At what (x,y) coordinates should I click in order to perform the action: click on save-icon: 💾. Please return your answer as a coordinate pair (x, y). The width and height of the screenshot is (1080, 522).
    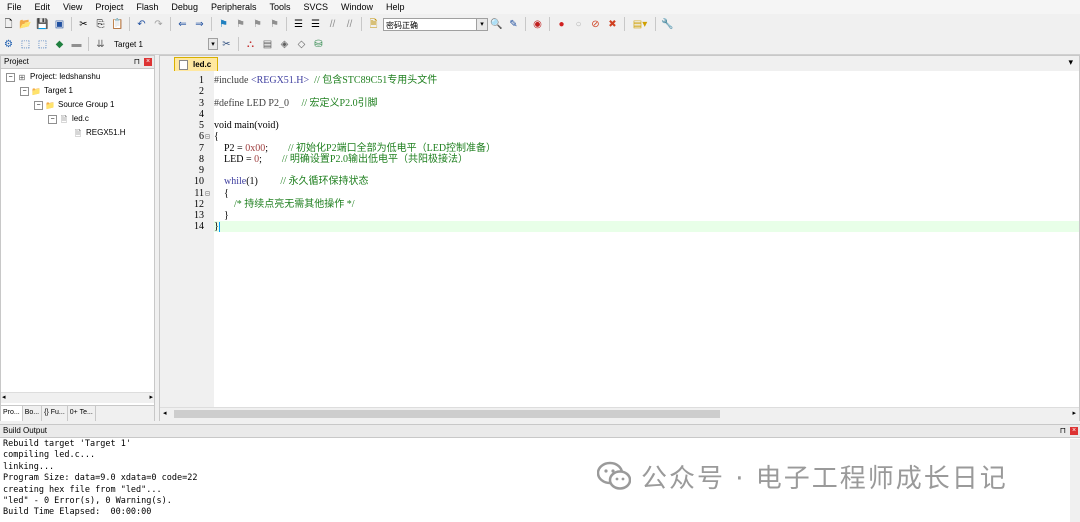
    Looking at the image, I should click on (42, 24).